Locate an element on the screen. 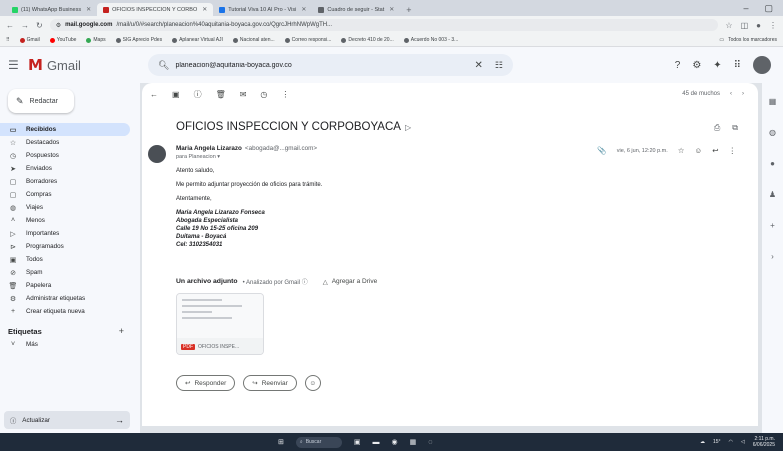  settings-icon: ⚙ is located at coordinates (696, 65).